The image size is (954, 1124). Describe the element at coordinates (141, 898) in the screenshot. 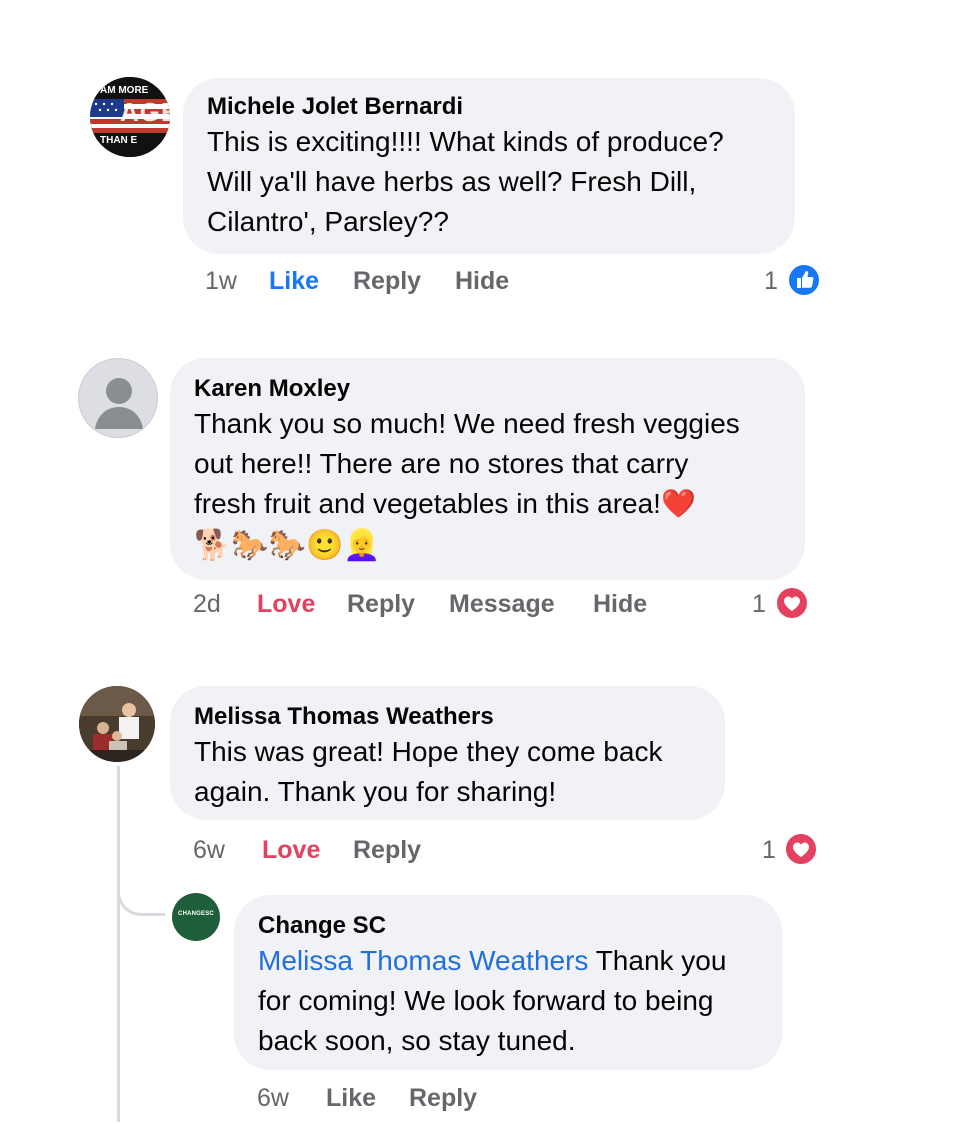

I see `thread-connector` at that location.